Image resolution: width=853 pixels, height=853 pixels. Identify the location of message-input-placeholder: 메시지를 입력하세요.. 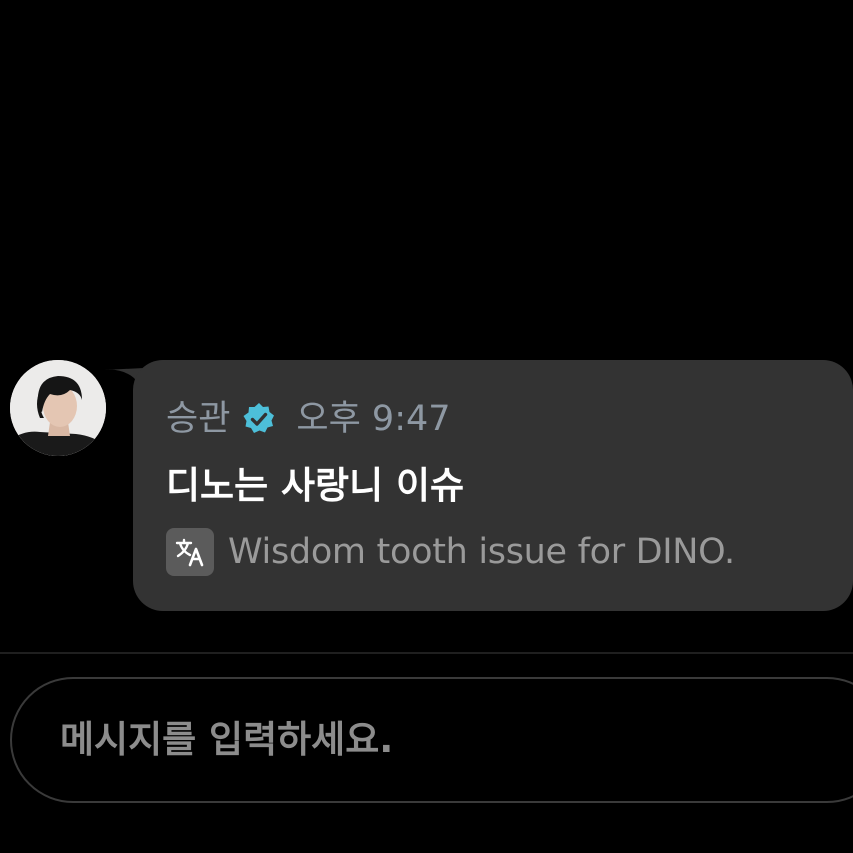
(227, 739).